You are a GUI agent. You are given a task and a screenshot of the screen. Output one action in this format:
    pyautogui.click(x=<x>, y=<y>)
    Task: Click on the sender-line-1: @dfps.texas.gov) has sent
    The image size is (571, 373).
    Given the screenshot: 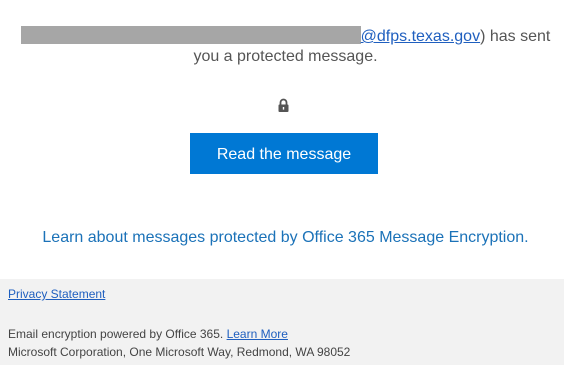 What is the action you would take?
    pyautogui.click(x=285, y=36)
    